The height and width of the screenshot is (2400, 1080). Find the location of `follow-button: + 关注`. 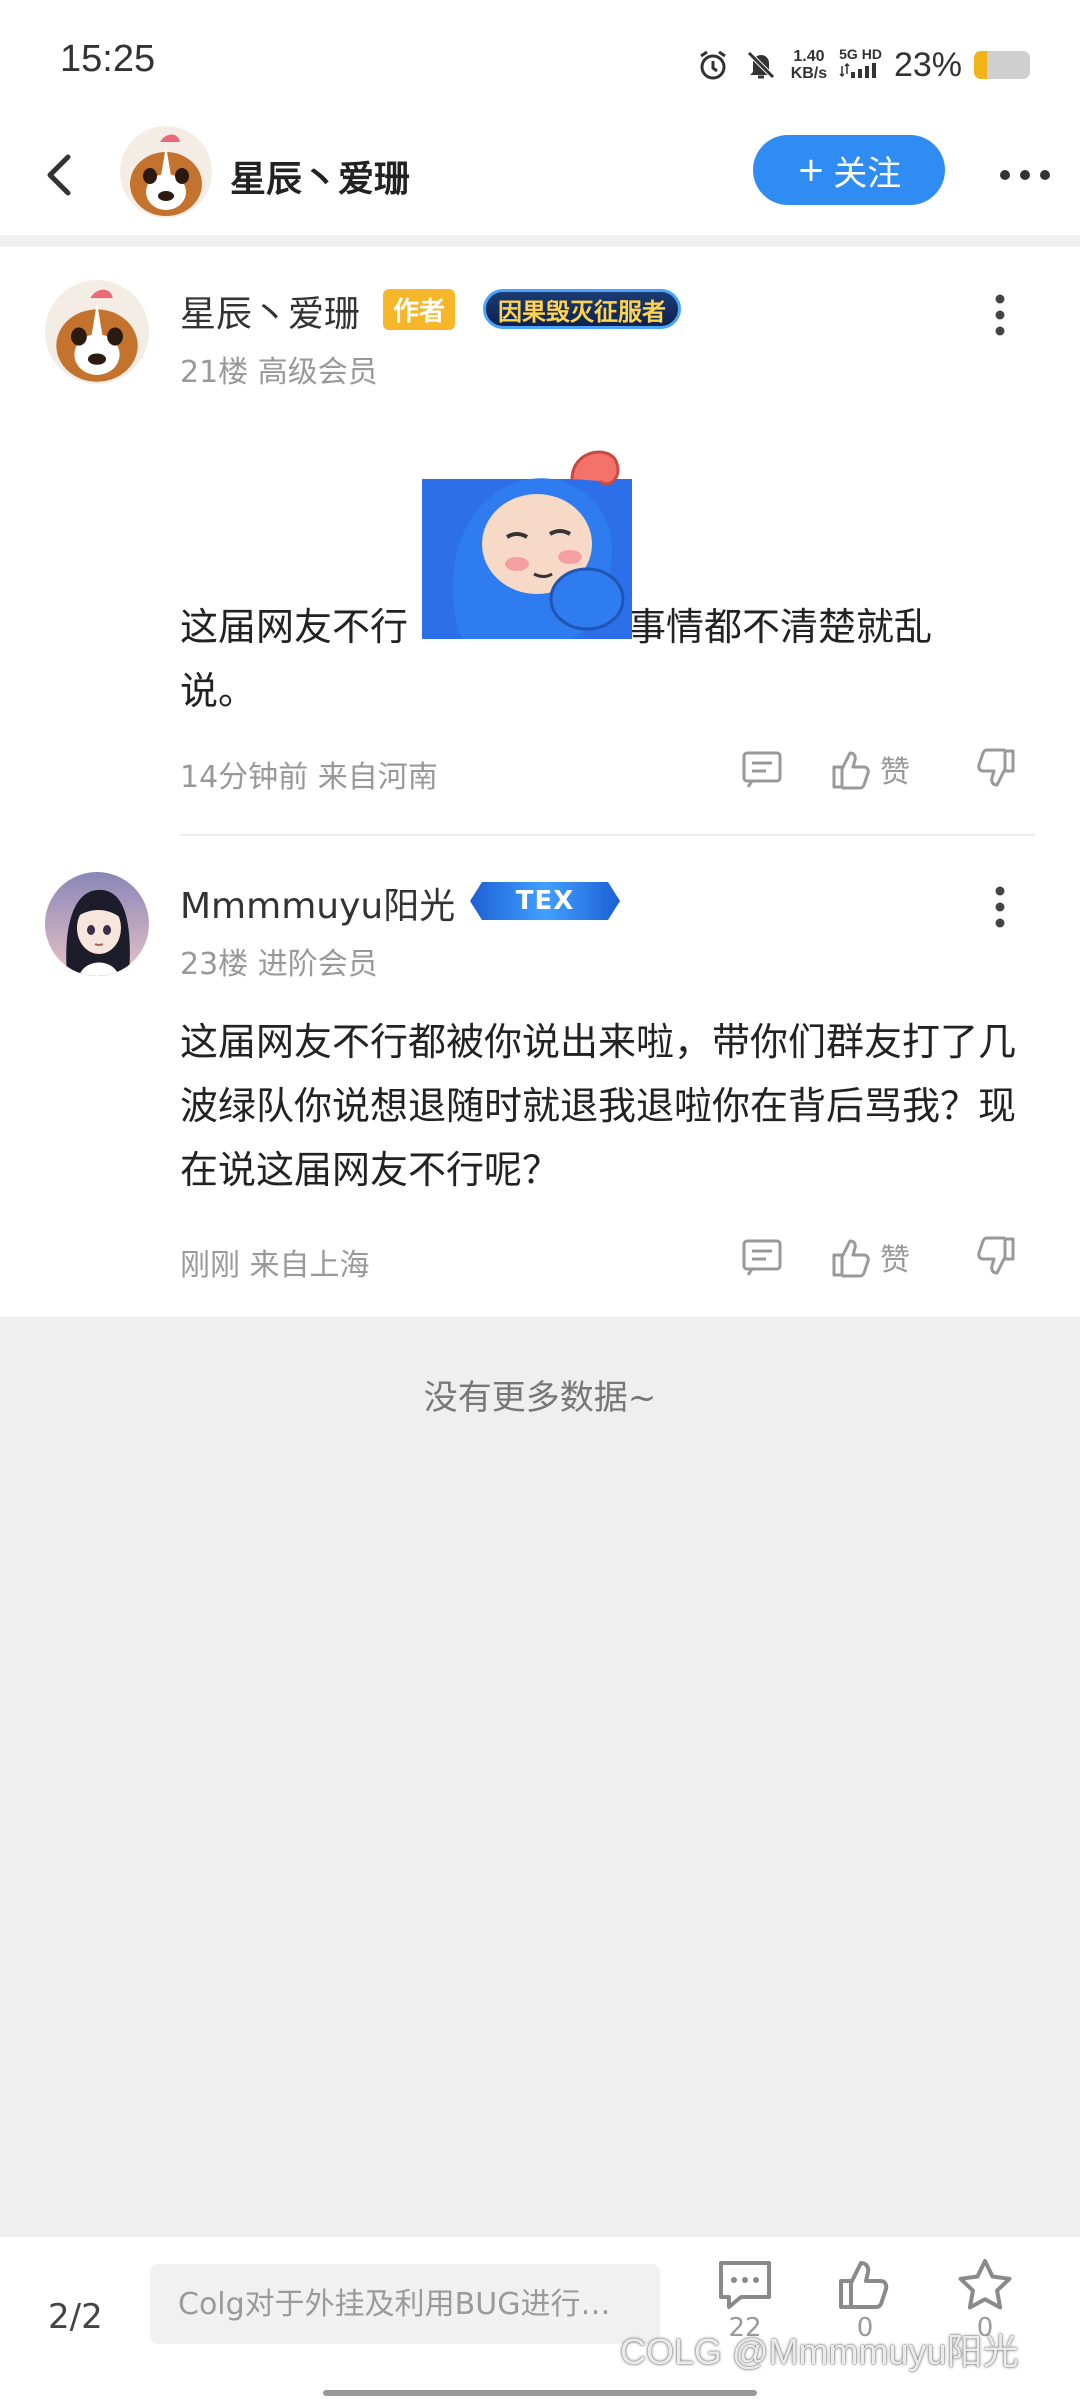

follow-button: + 关注 is located at coordinates (849, 170).